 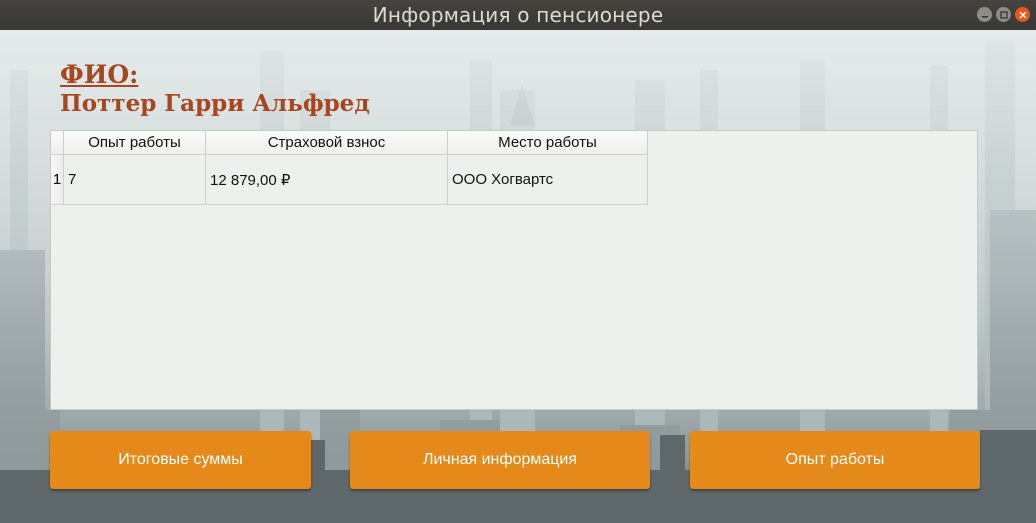 I want to click on window-controls, so click(x=1003, y=14).